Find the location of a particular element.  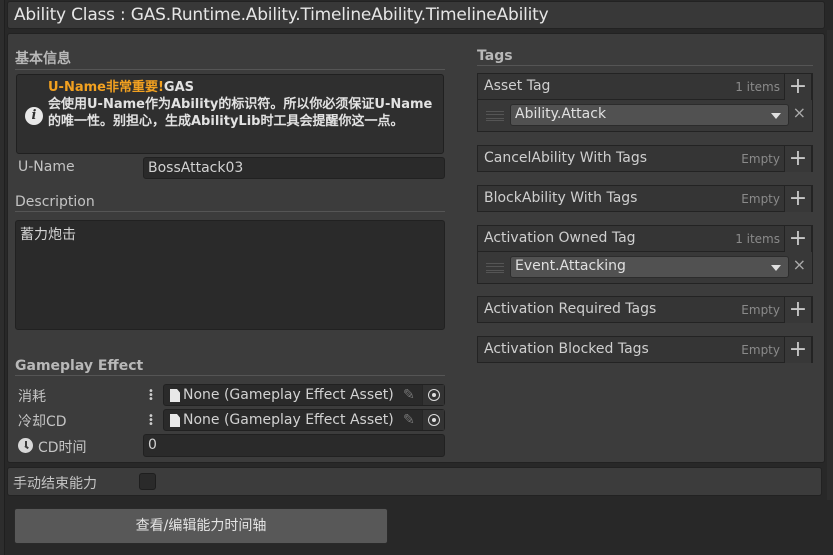

tag-value: Event.Attacking is located at coordinates (570, 266).